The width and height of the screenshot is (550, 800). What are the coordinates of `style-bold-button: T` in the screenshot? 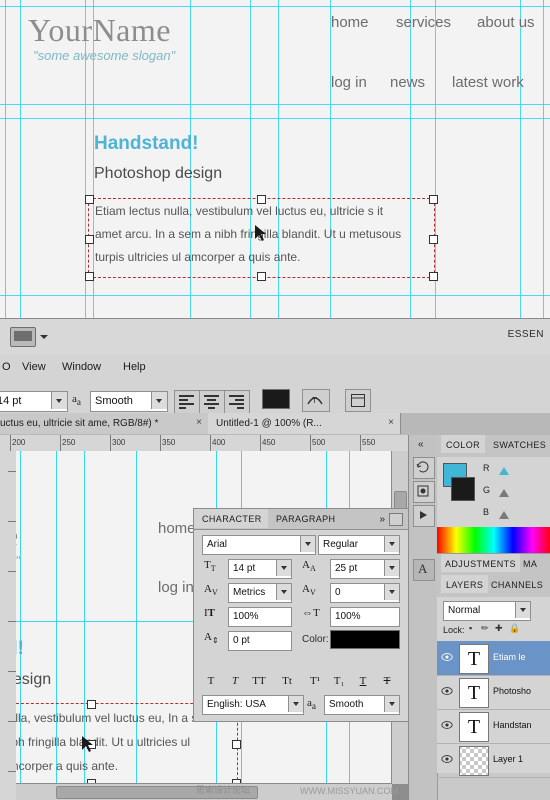 It's located at (211, 683).